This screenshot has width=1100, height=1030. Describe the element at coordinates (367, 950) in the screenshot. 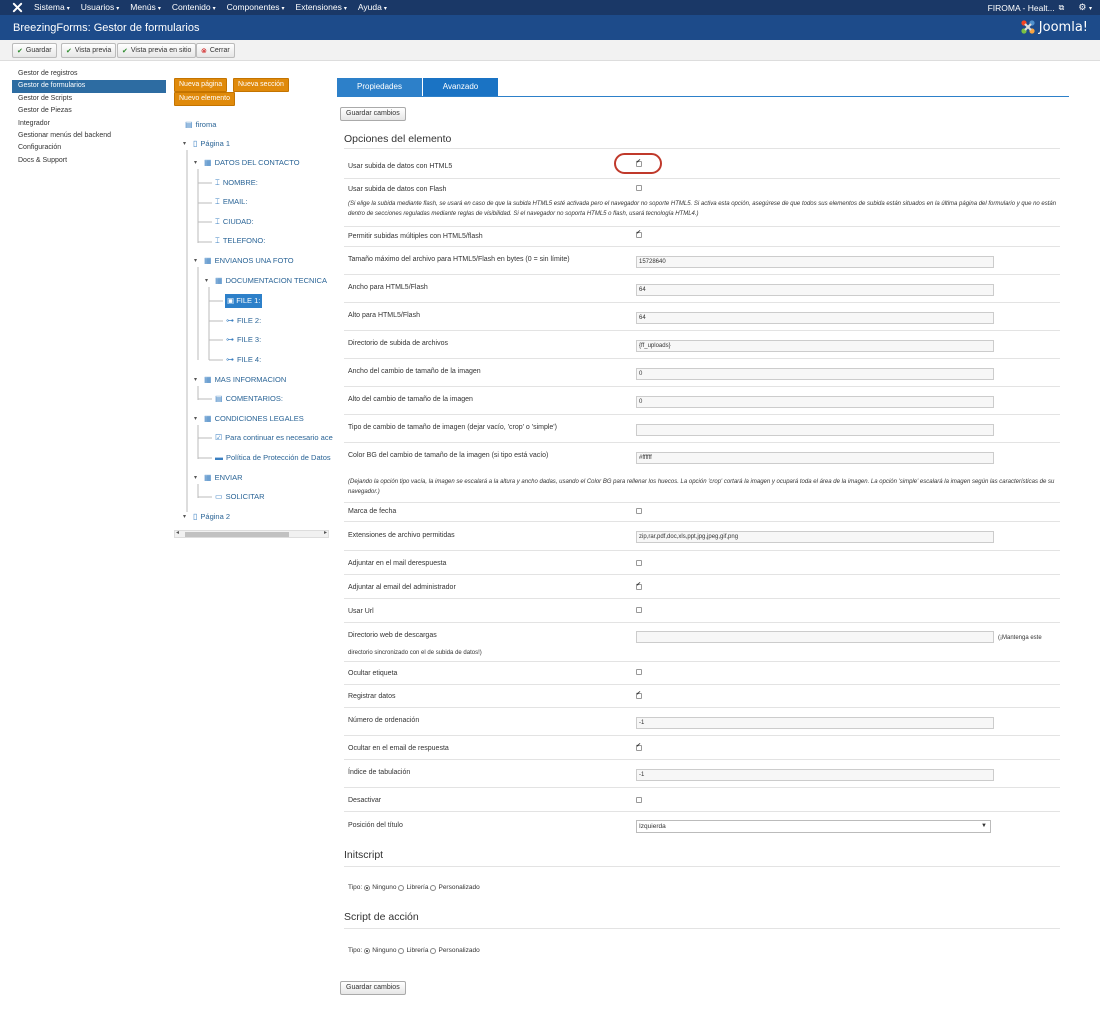

I see `action-radio-none` at that location.